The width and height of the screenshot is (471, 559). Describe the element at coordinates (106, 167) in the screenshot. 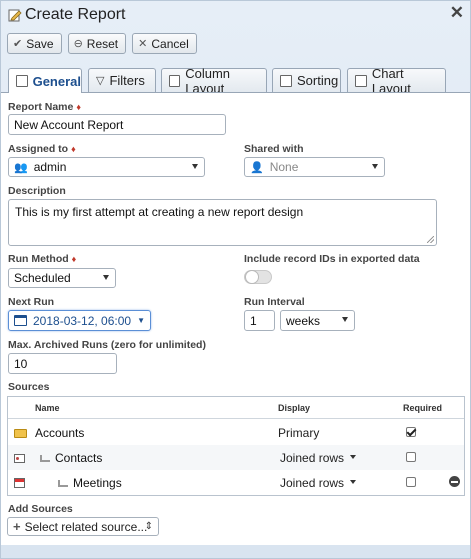

I see `assigned-to-select: 👥 admin` at that location.